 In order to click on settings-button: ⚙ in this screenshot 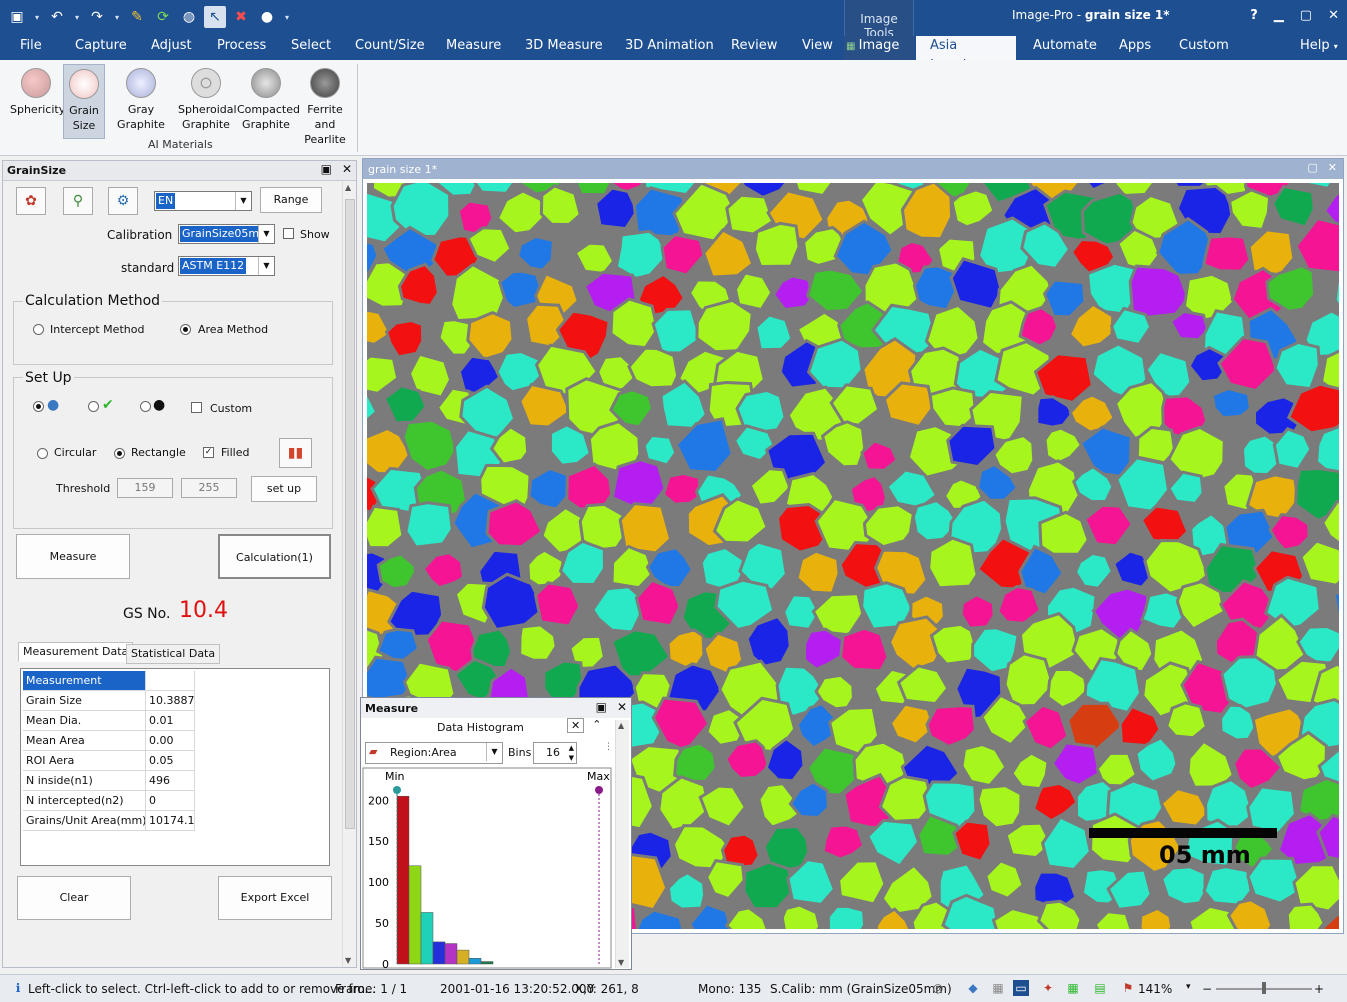, I will do `click(123, 201)`.